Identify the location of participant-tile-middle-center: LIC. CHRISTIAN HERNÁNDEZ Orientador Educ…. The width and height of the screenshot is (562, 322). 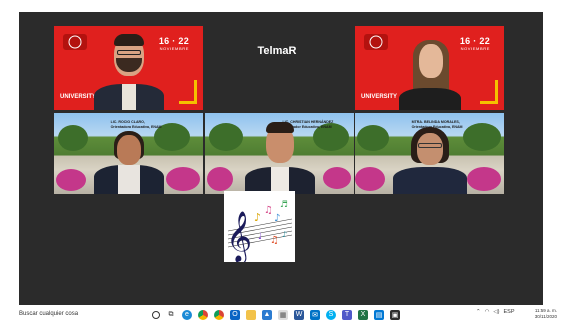
(279, 153).